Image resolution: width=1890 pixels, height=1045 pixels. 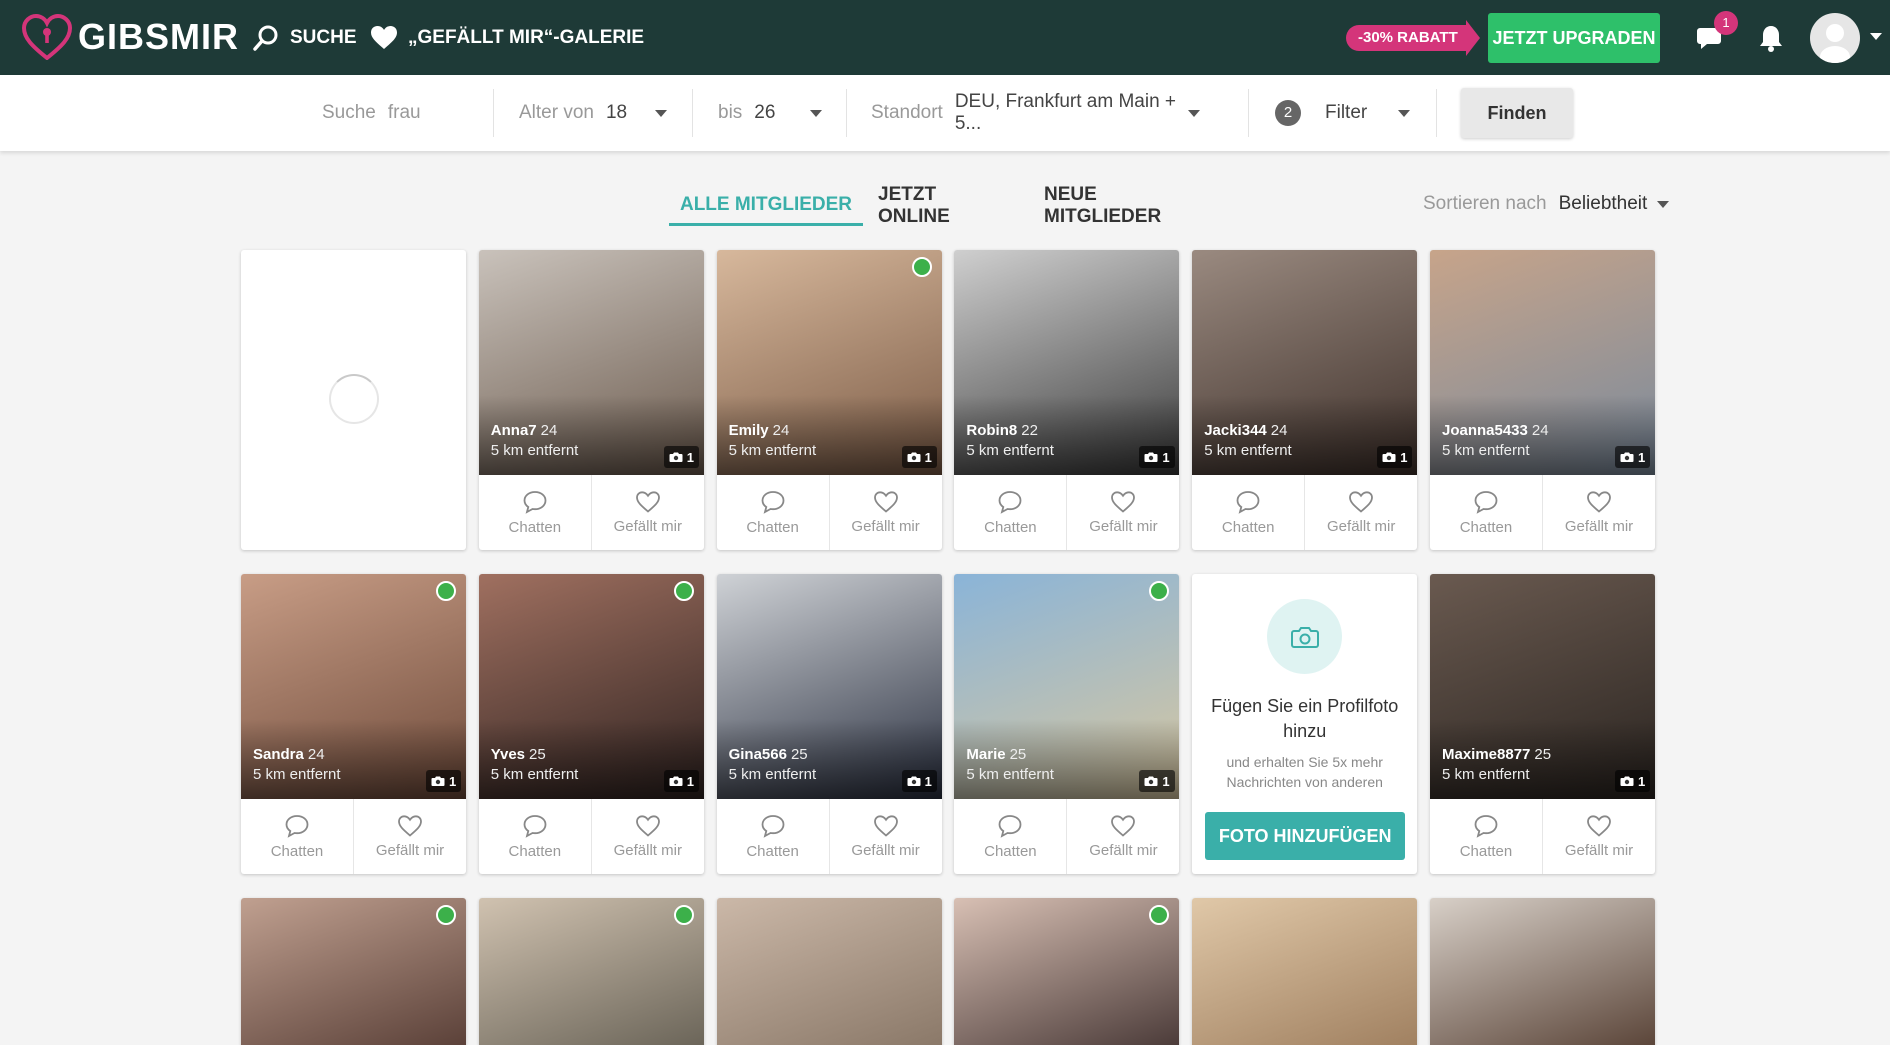 I want to click on member-name: Yves, so click(x=508, y=754).